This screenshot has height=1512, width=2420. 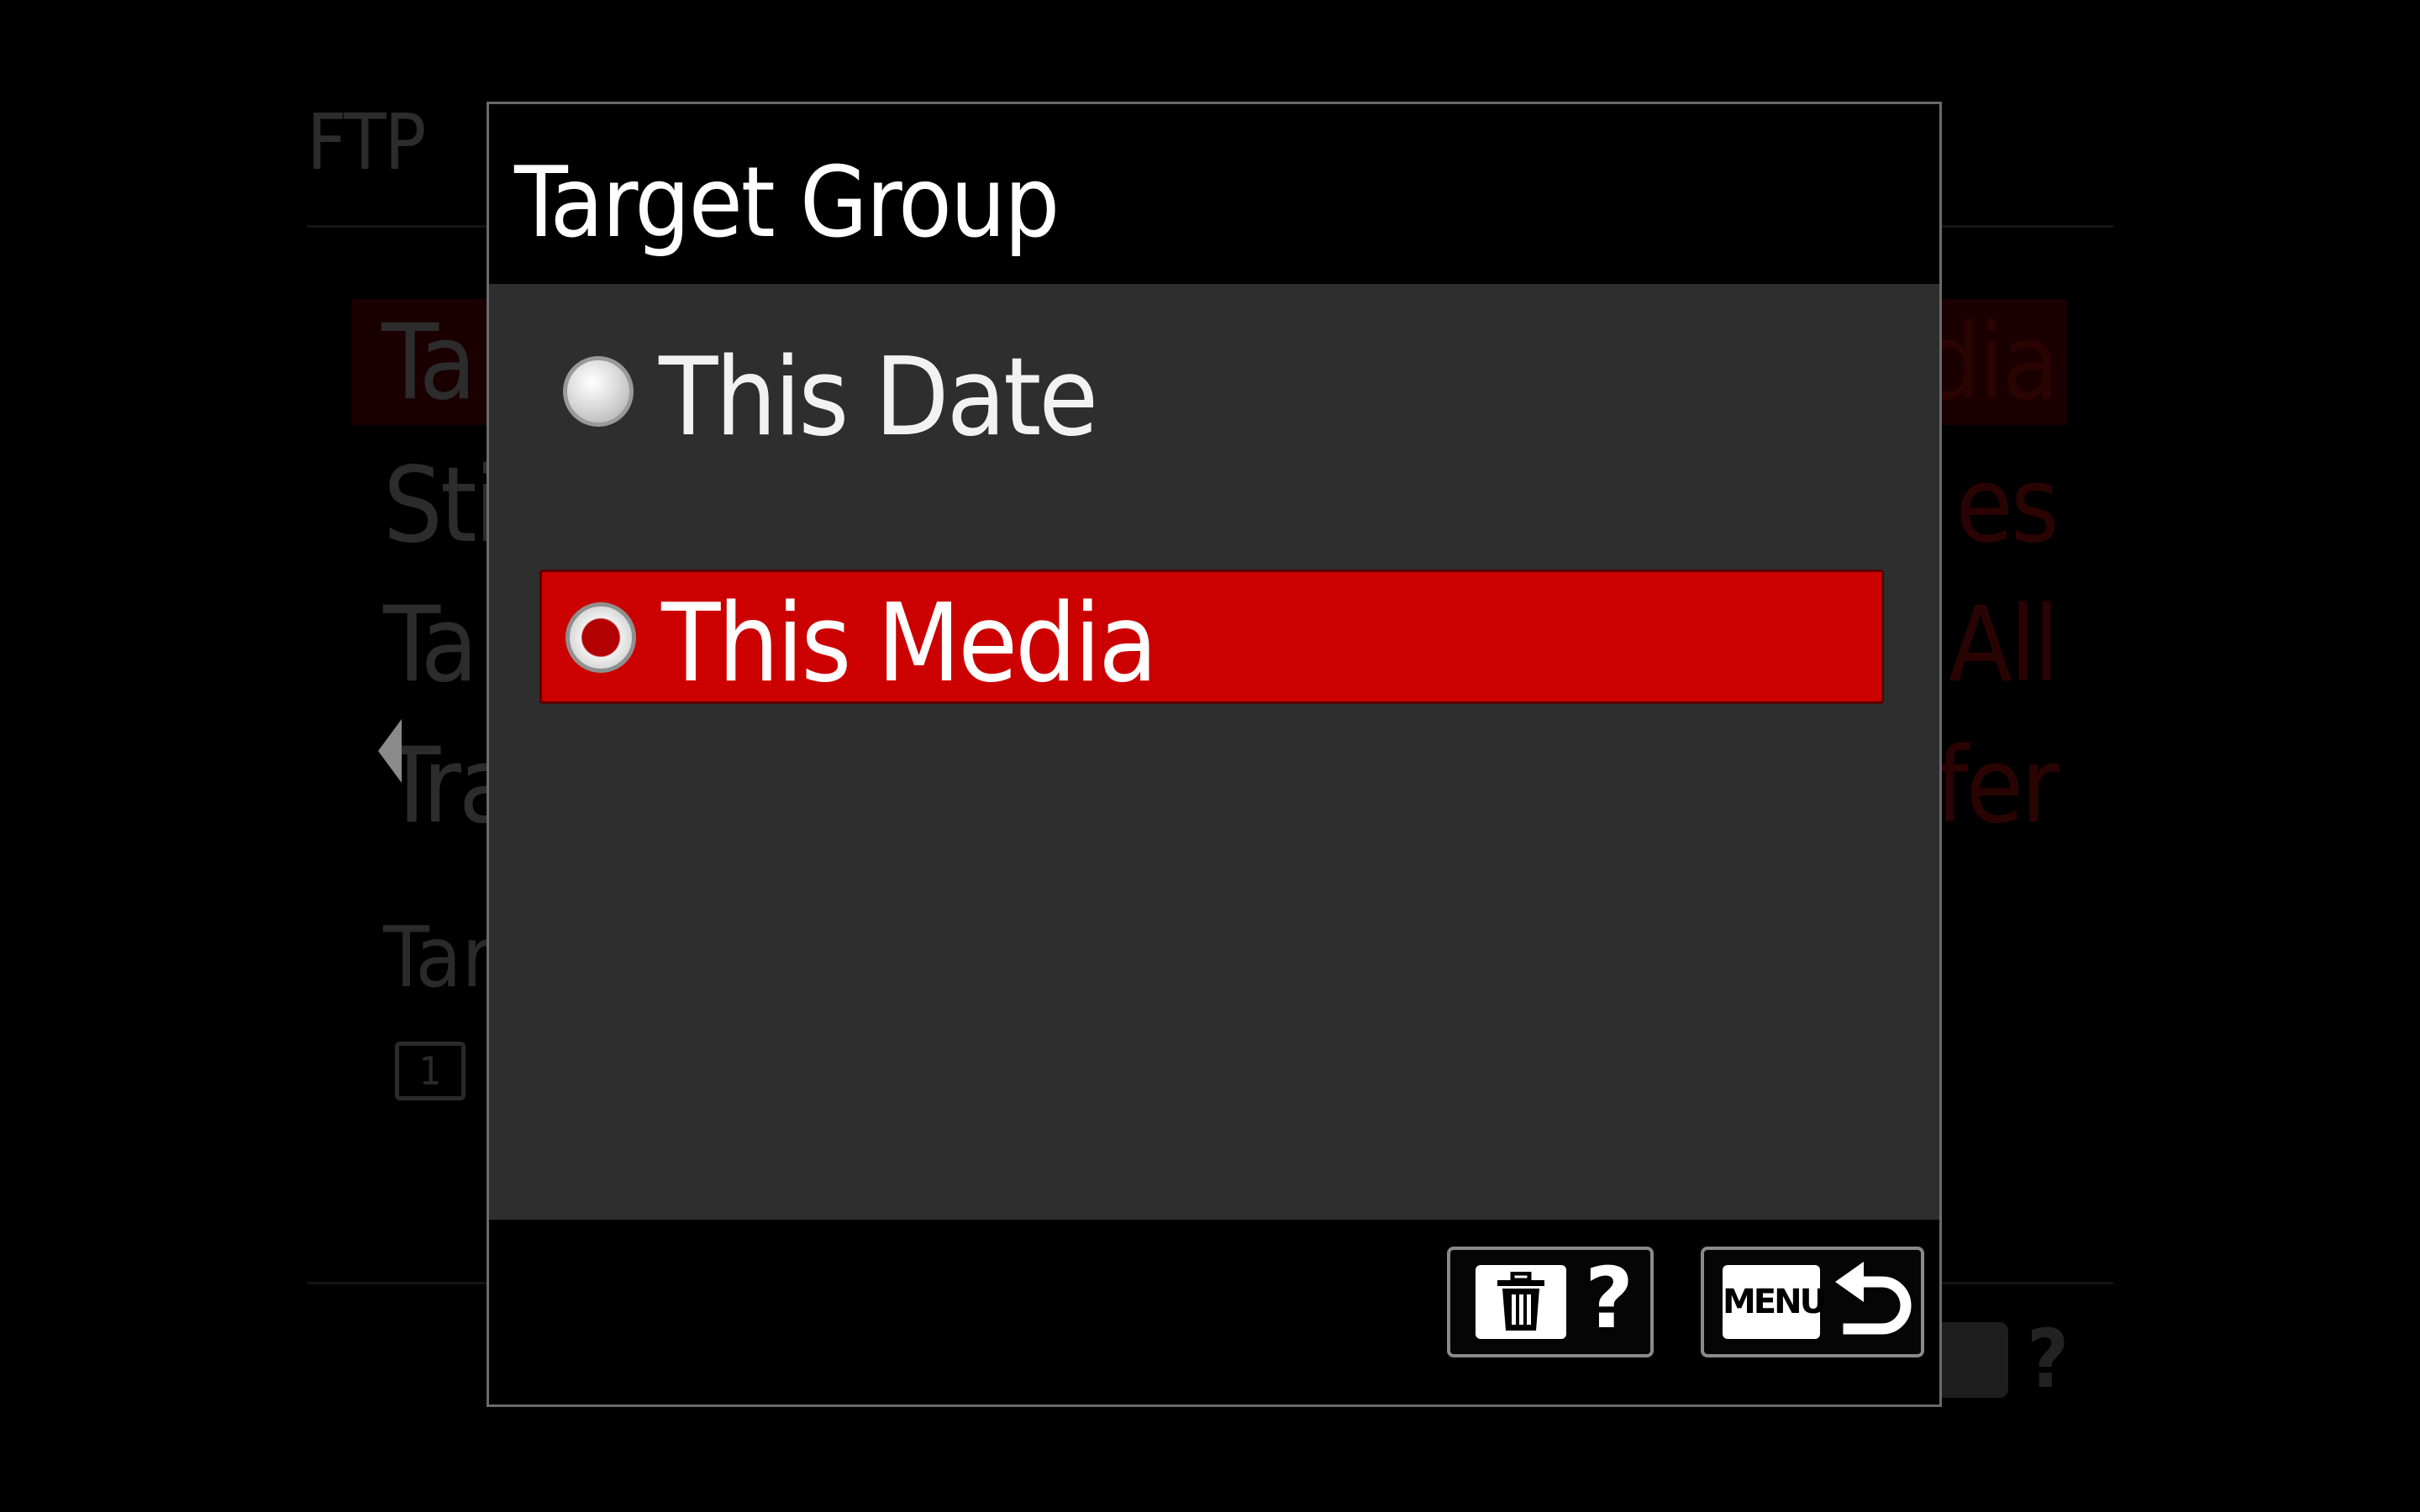 I want to click on background-info-text: Tar, so click(x=438, y=957).